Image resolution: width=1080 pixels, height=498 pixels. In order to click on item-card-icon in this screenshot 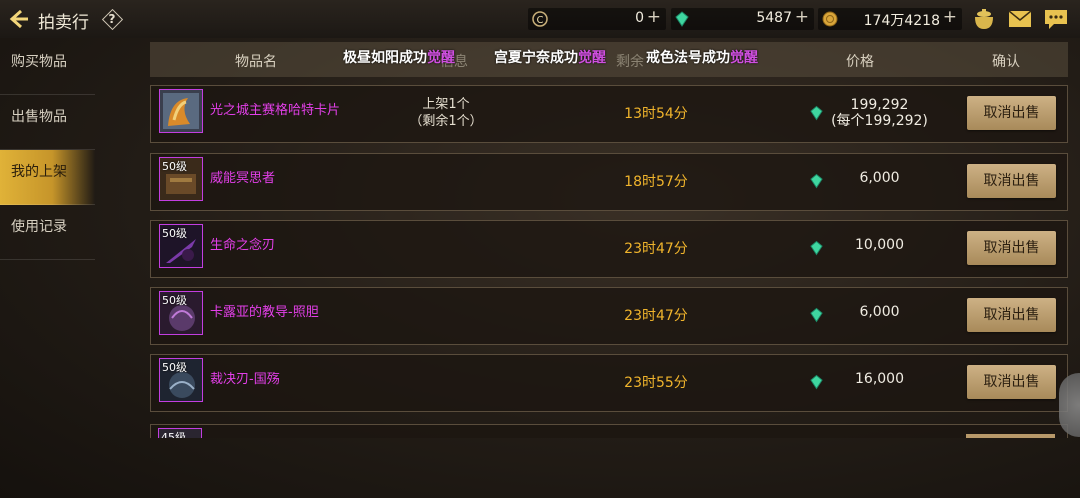, I will do `click(181, 111)`.